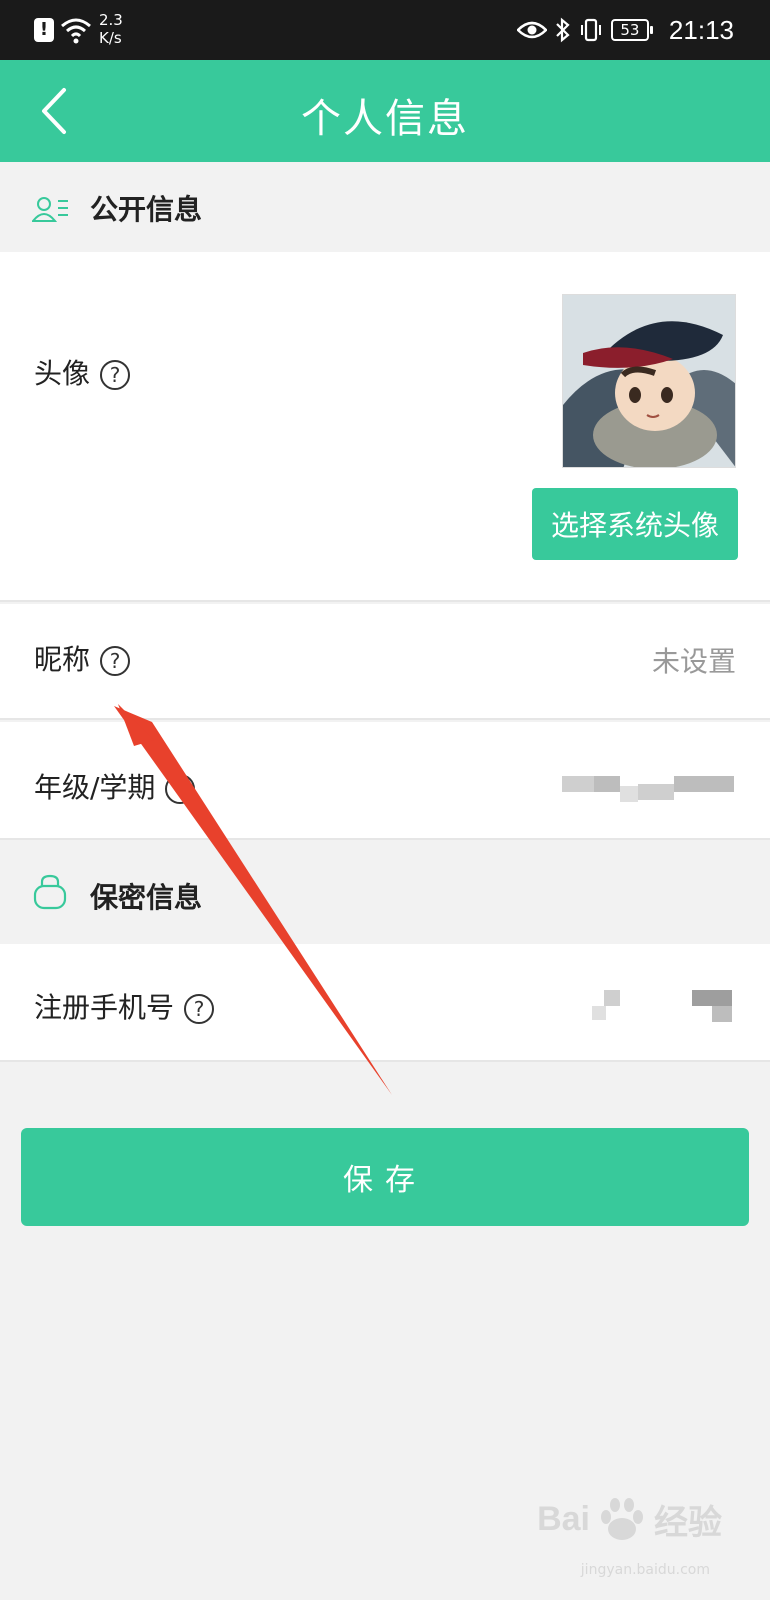 This screenshot has height=1600, width=770. What do you see at coordinates (631, 30) in the screenshot?
I see `battery-icon: 53` at bounding box center [631, 30].